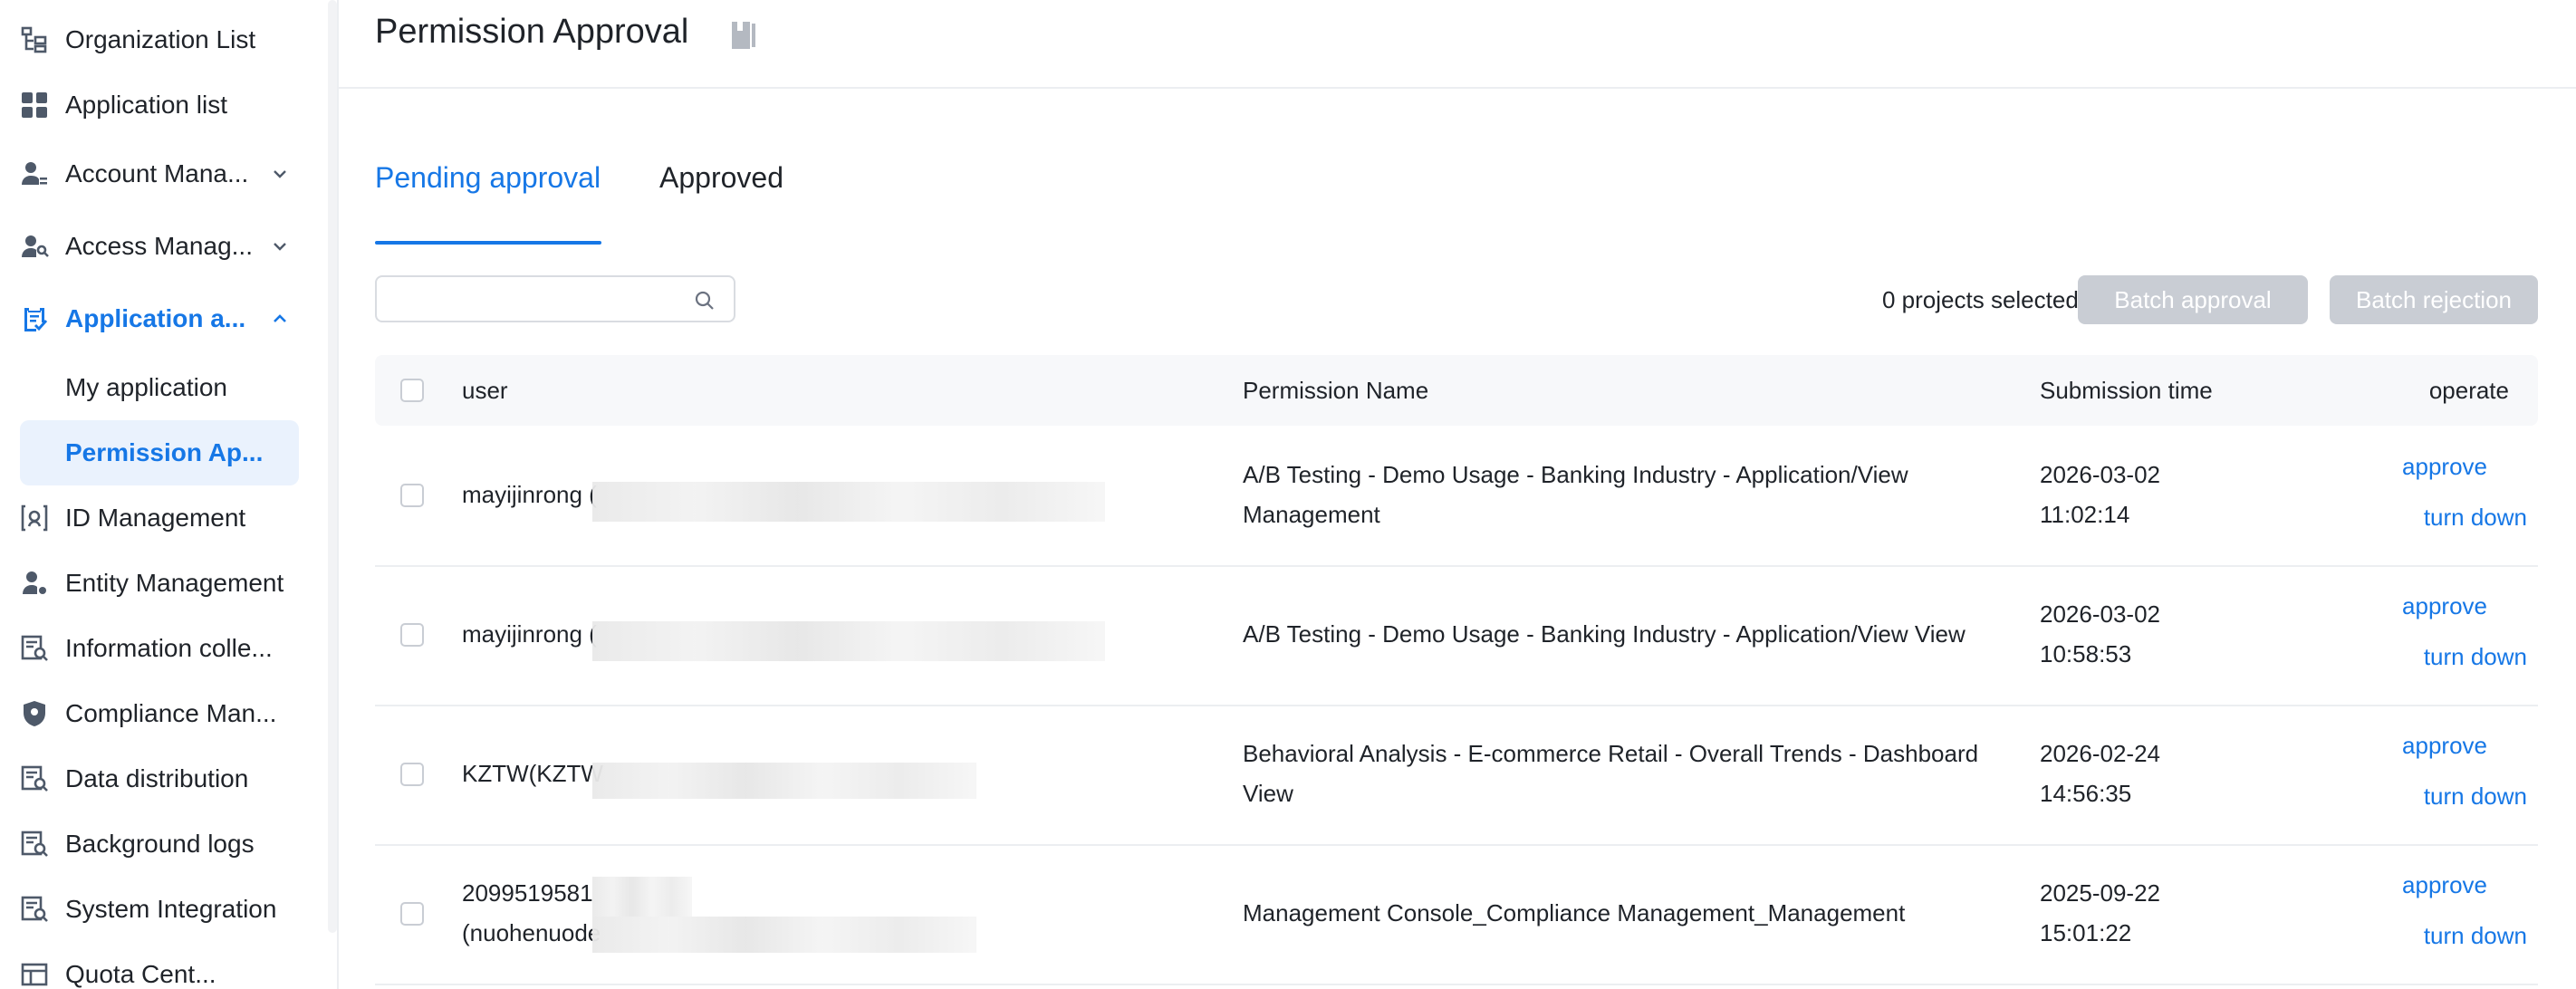  I want to click on submission-time: 2026-02-24 14:56:35, so click(2148, 773).